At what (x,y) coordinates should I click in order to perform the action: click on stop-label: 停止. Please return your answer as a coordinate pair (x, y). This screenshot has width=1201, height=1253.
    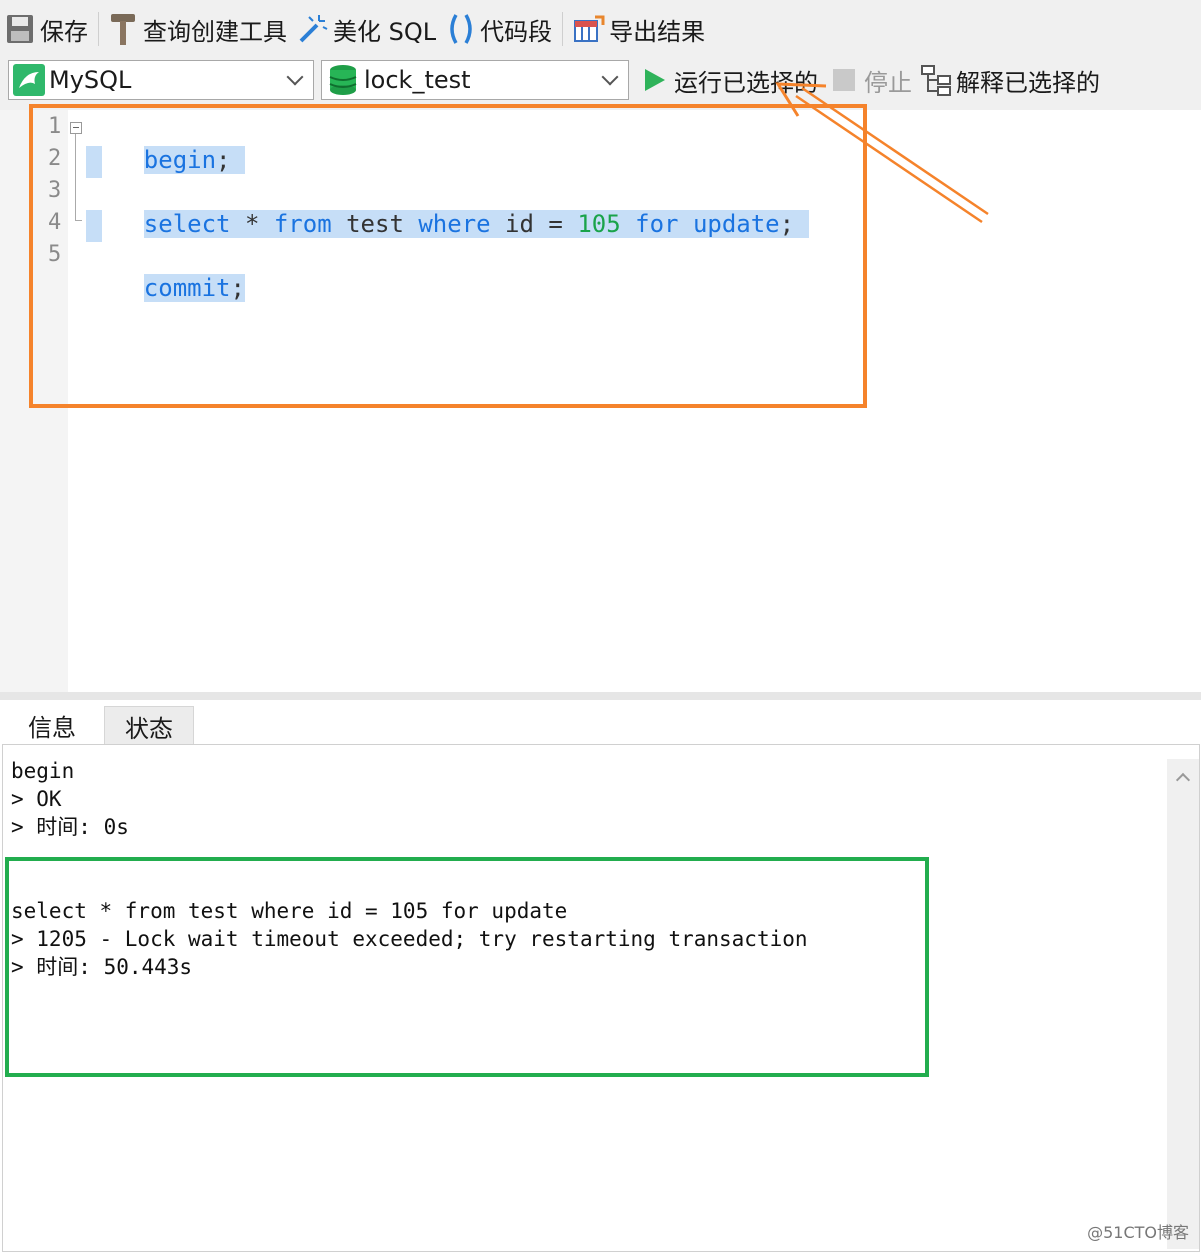
    Looking at the image, I should click on (888, 82).